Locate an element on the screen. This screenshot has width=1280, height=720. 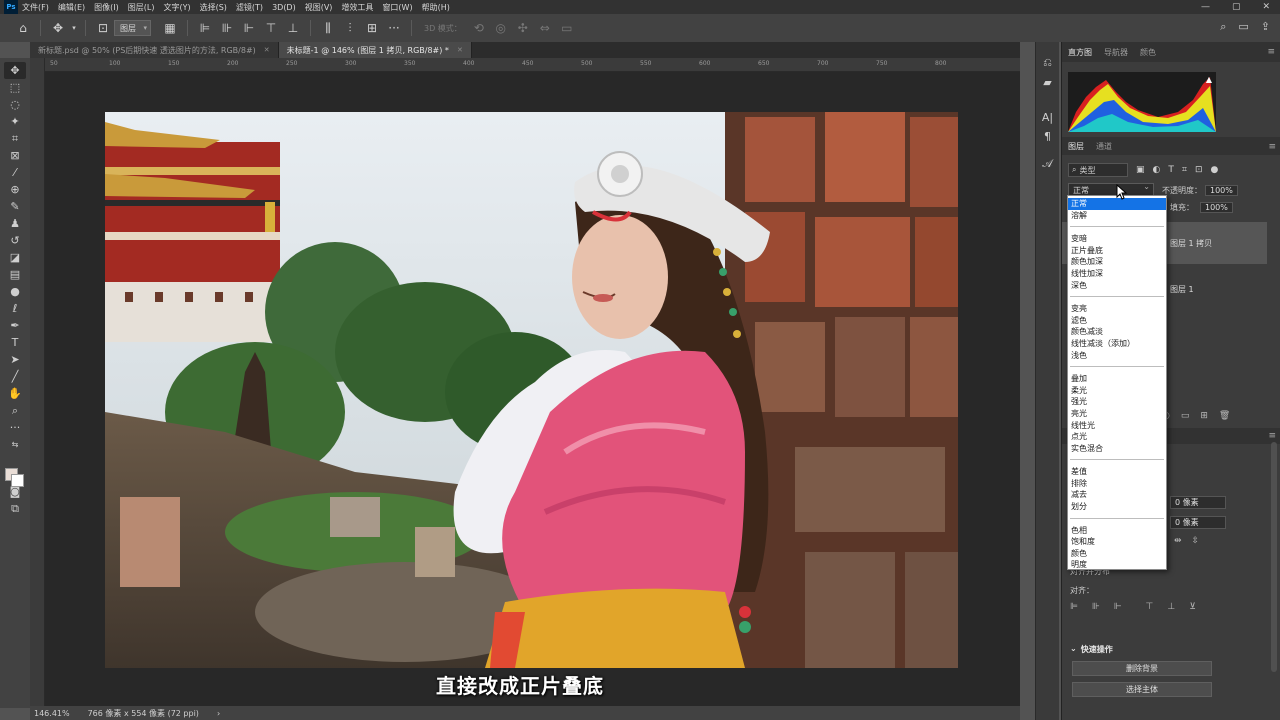
dodge-tool-icon: ℓ is located at coordinates (15, 308).